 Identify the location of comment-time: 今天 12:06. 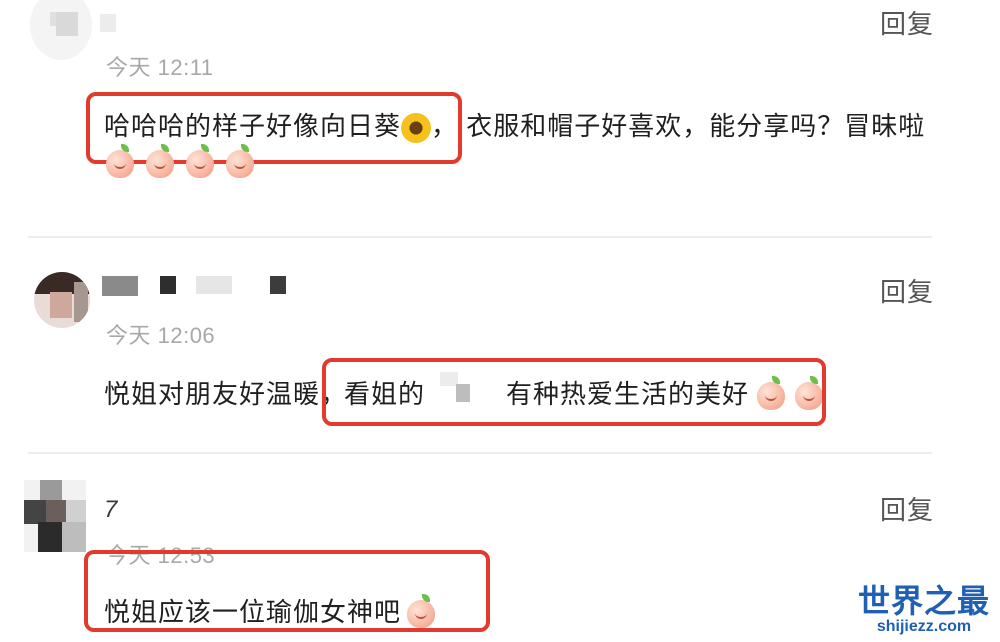
(161, 335).